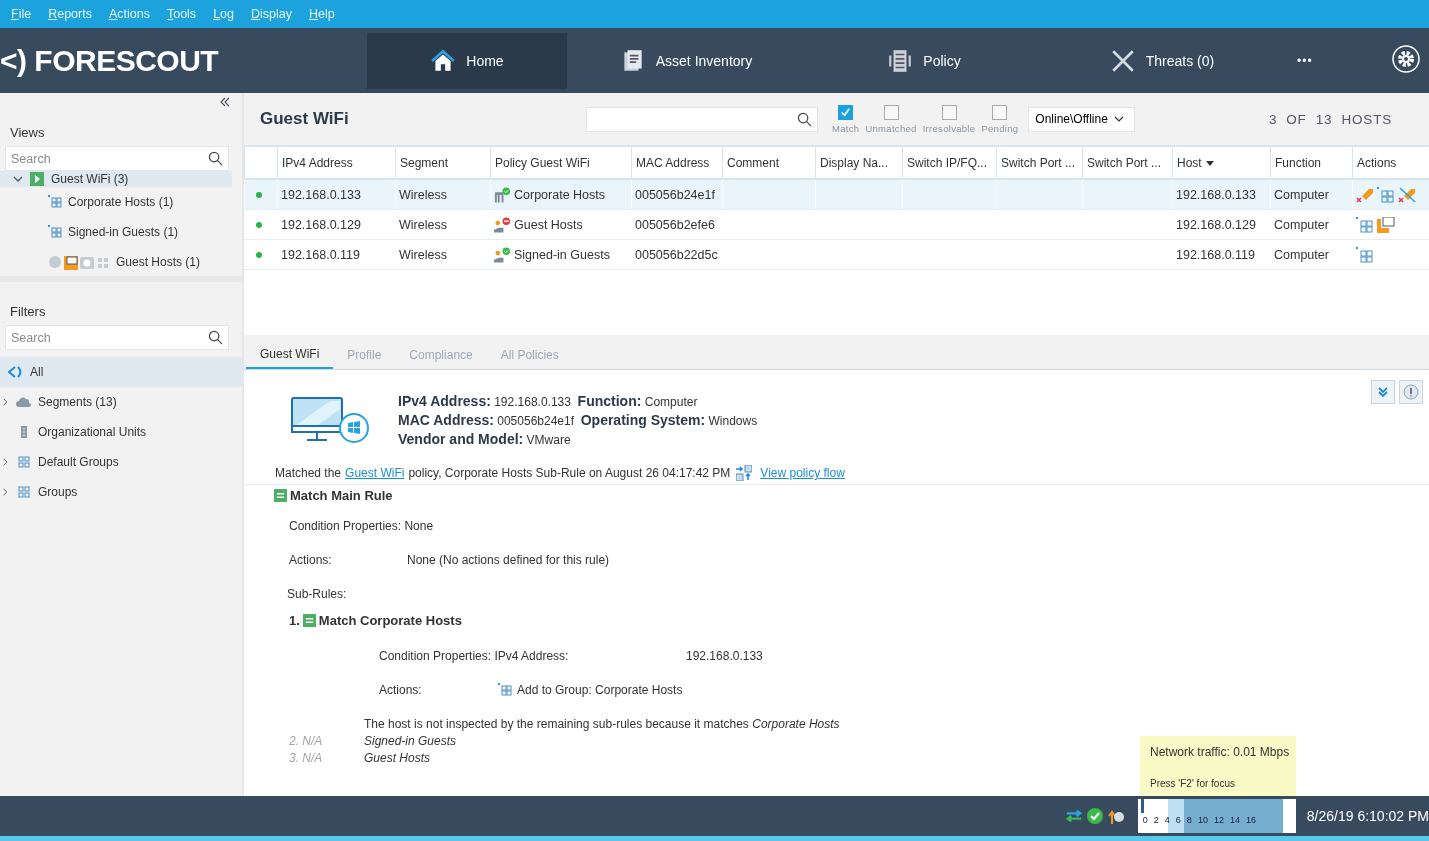  Describe the element at coordinates (1386, 224) in the screenshot. I see `network-icon` at that location.